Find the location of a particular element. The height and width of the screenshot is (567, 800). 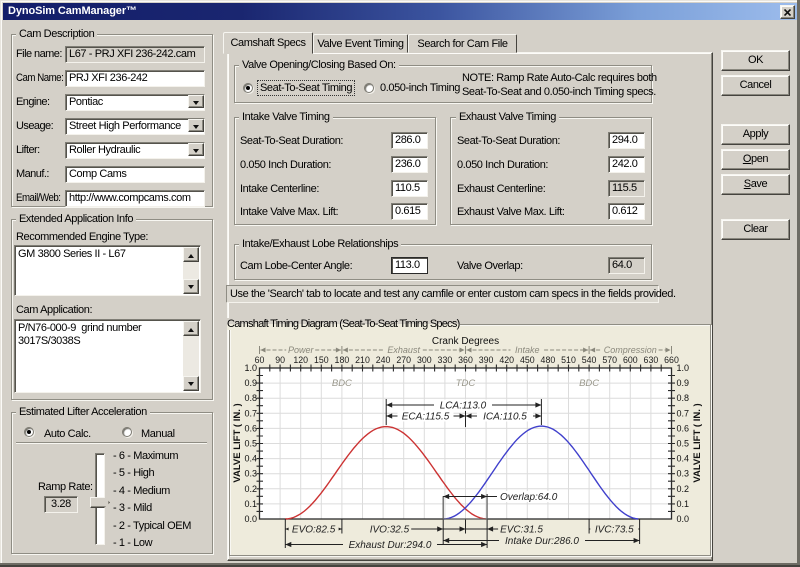

svg-text: Power is located at coordinates (301, 350).